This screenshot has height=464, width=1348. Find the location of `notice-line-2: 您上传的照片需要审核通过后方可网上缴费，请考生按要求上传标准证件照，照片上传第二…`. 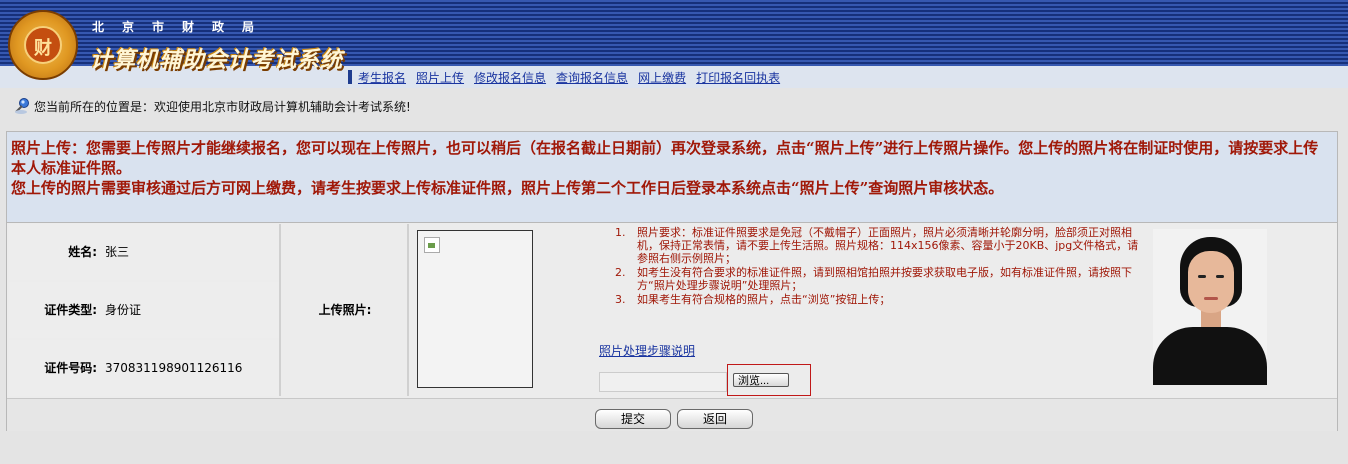

notice-line-2: 您上传的照片需要审核通过后方可网上缴费，请考生按要求上传标准证件照，照片上传第二… is located at coordinates (507, 188).